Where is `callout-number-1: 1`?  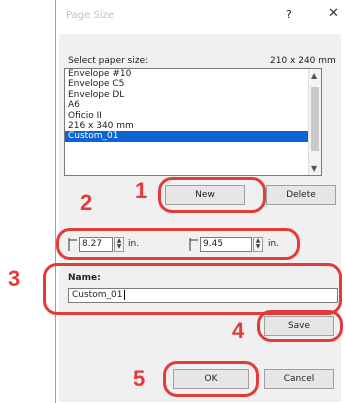 callout-number-1: 1 is located at coordinates (141, 190).